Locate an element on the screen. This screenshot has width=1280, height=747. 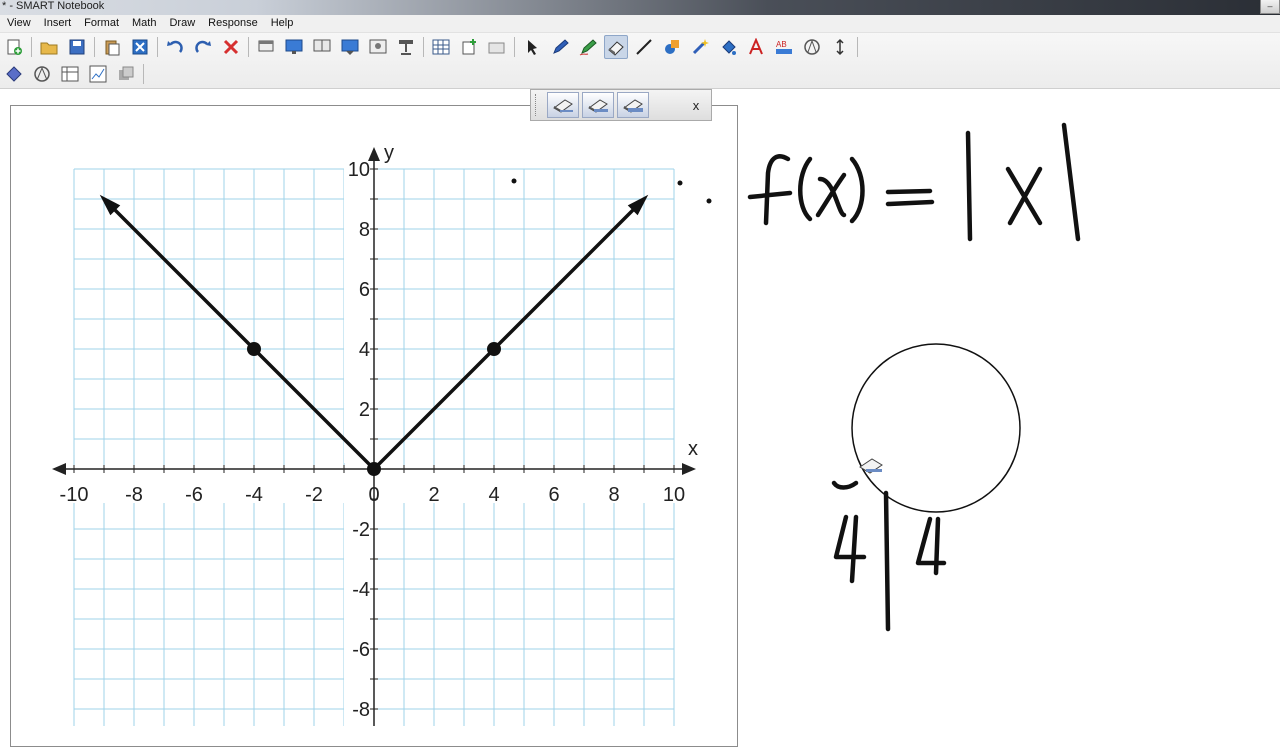
title-bar: * - SMART Notebook ‒ is located at coordinates (640, 7).